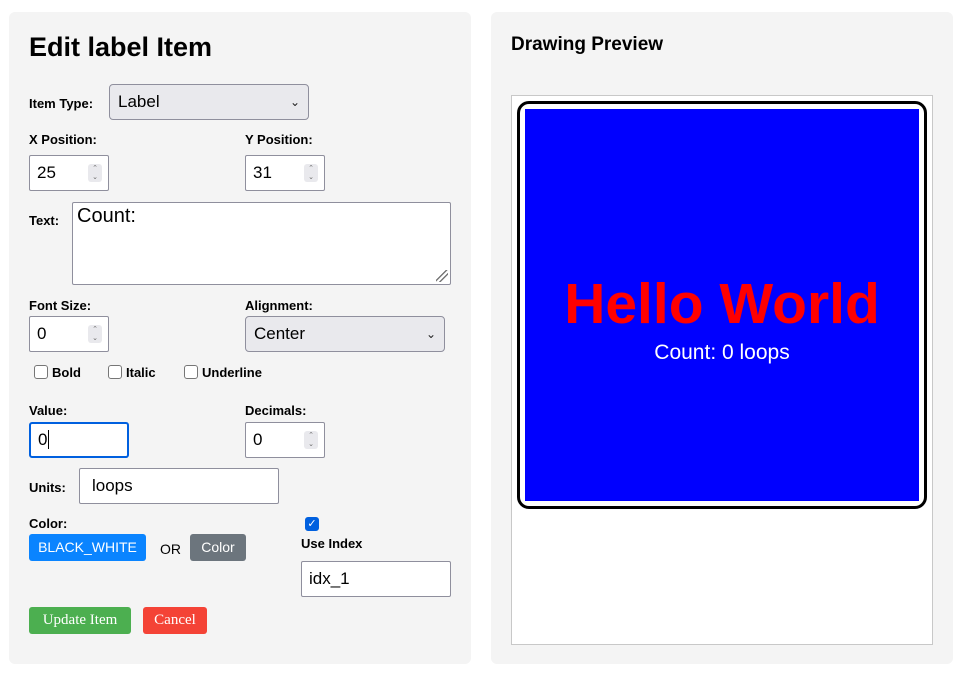 The height and width of the screenshot is (675, 960). What do you see at coordinates (66, 372) in the screenshot?
I see `bold-label: Bold` at bounding box center [66, 372].